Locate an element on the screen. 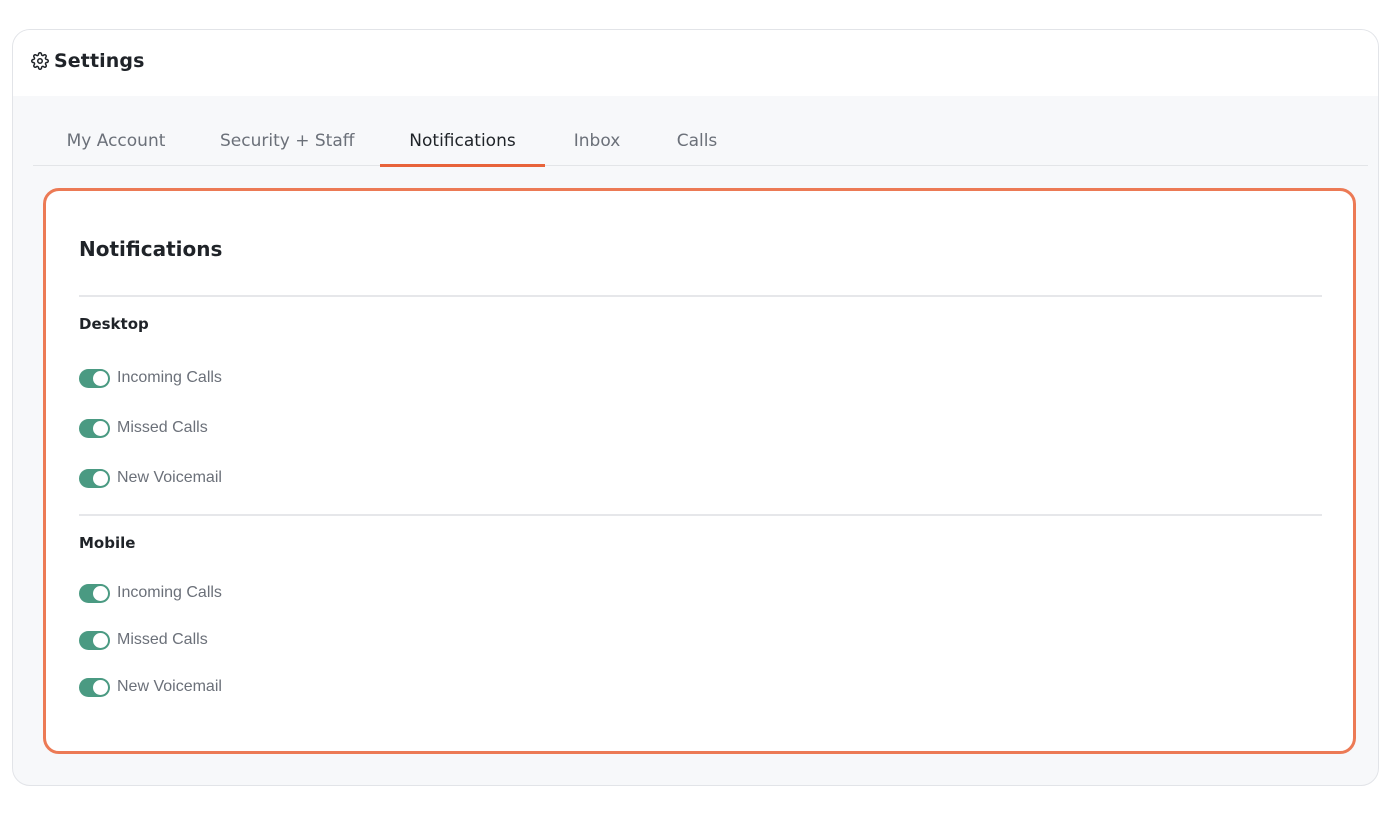 This screenshot has height=814, width=1394. desktop-new-voicemail-toggle: New Voicemail is located at coordinates (150, 478).